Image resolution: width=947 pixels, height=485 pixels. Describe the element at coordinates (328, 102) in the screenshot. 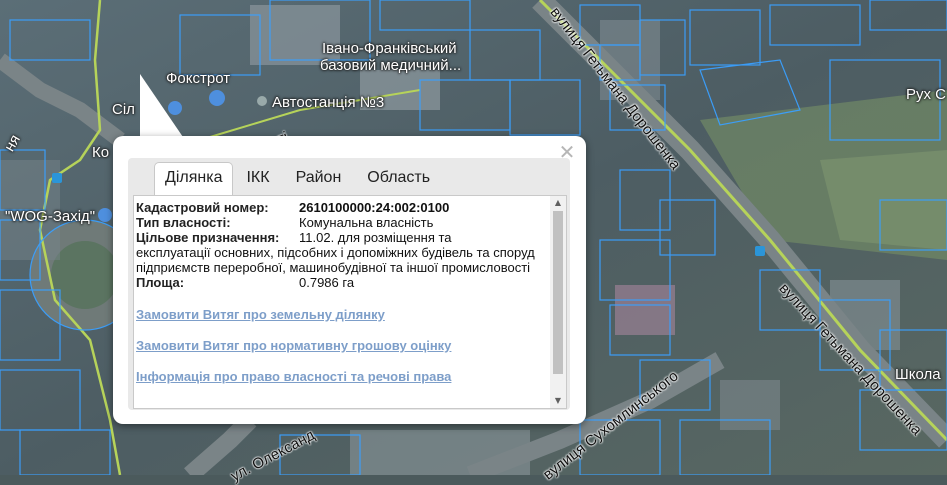

I see `map-label-bus-station: Автостанція №3` at that location.